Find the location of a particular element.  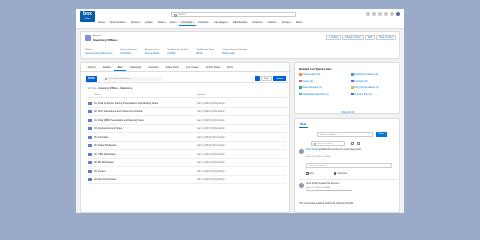

record-tab: Activity is located at coordinates (91, 67).